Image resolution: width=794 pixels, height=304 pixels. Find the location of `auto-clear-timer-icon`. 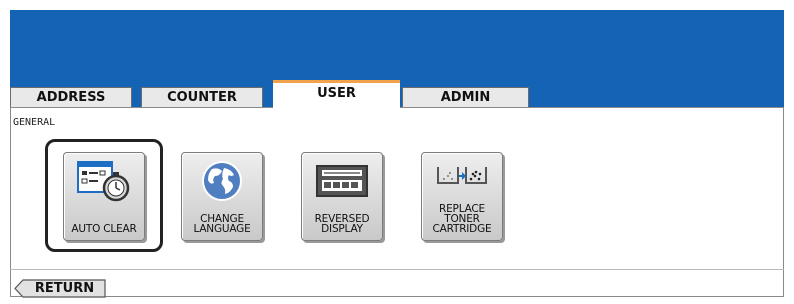

auto-clear-timer-icon is located at coordinates (104, 182).